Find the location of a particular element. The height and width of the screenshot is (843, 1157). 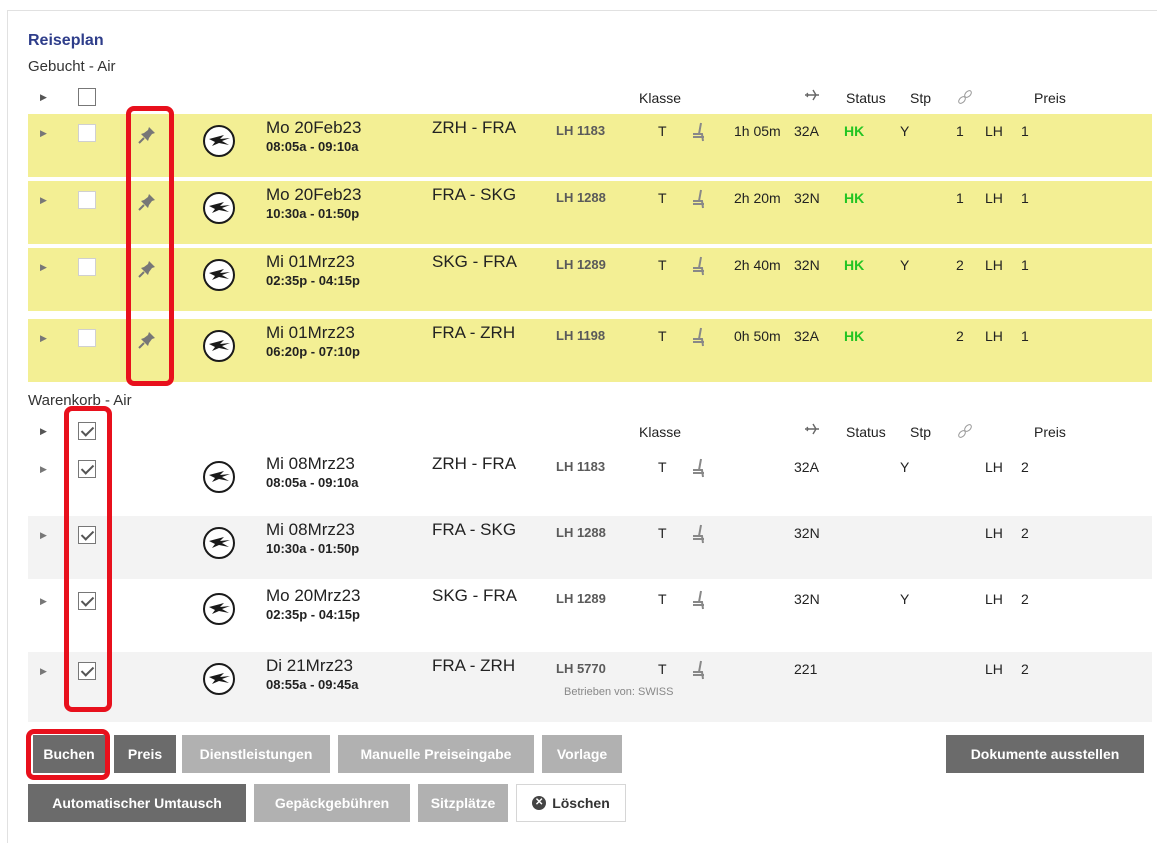

flight-number: LH 5770 is located at coordinates (581, 668).